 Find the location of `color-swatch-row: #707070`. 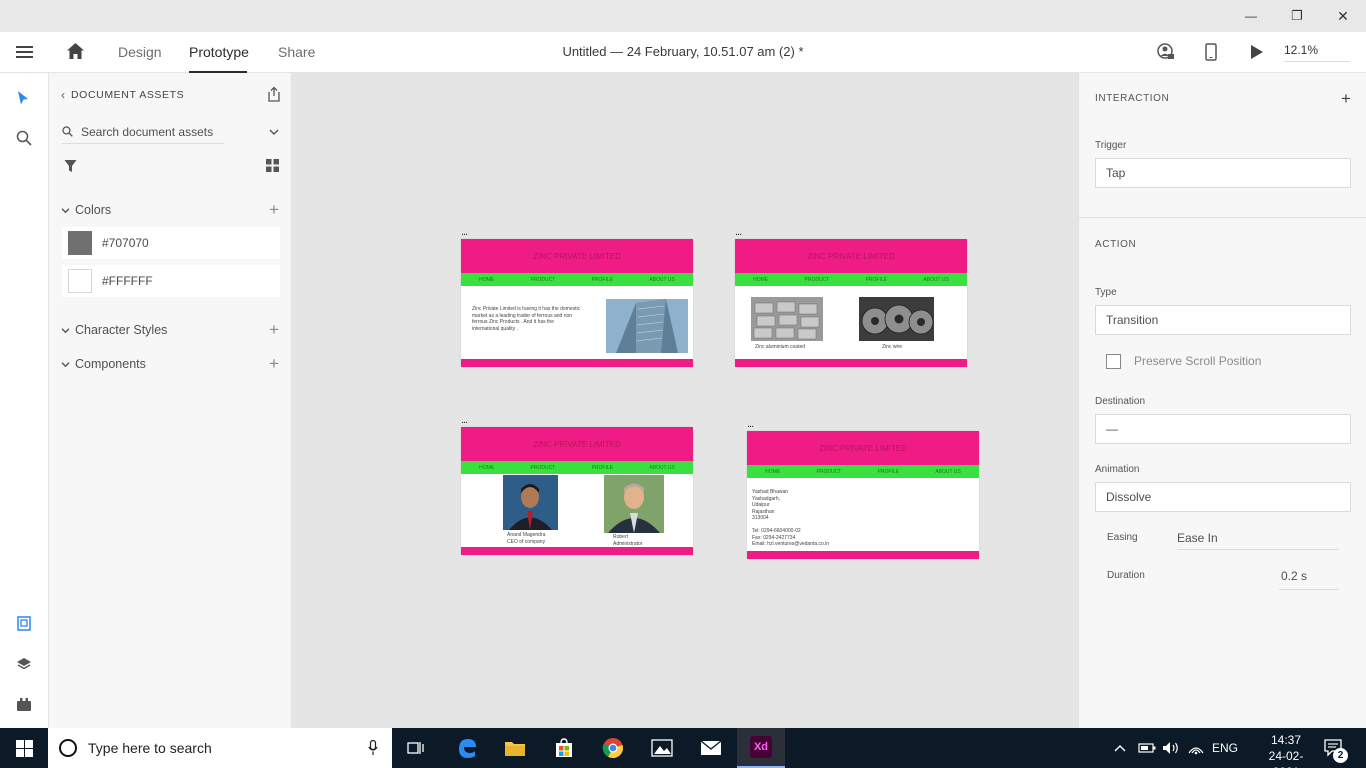

color-swatch-row: #707070 is located at coordinates (171, 243).